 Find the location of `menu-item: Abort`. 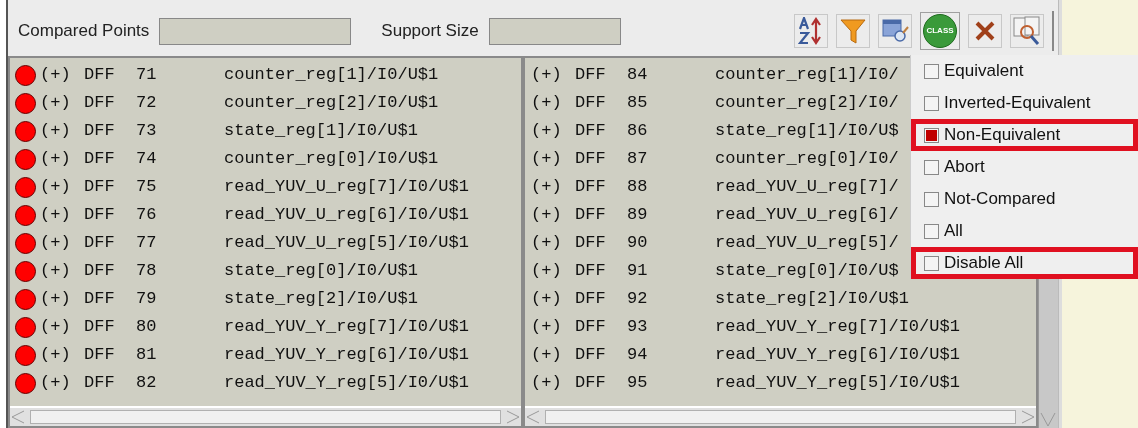

menu-item: Abort is located at coordinates (1024, 167).